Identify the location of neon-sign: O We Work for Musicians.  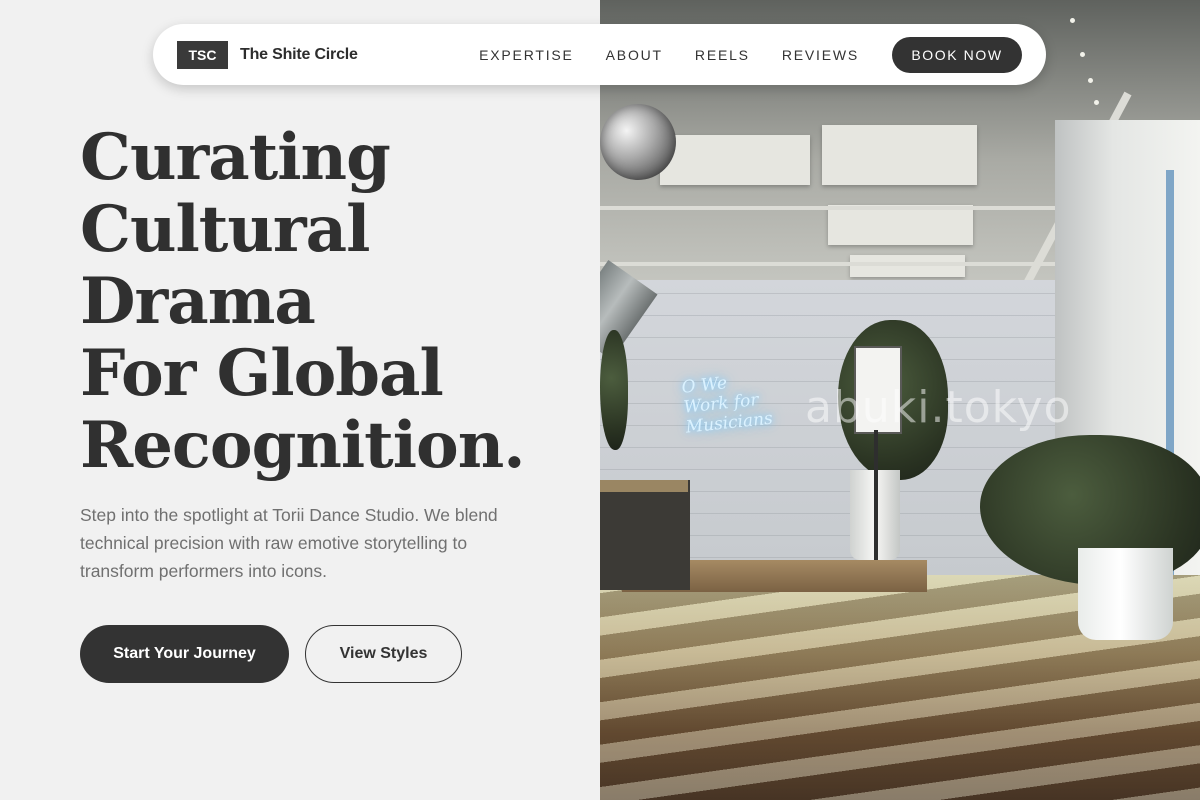
(739, 406).